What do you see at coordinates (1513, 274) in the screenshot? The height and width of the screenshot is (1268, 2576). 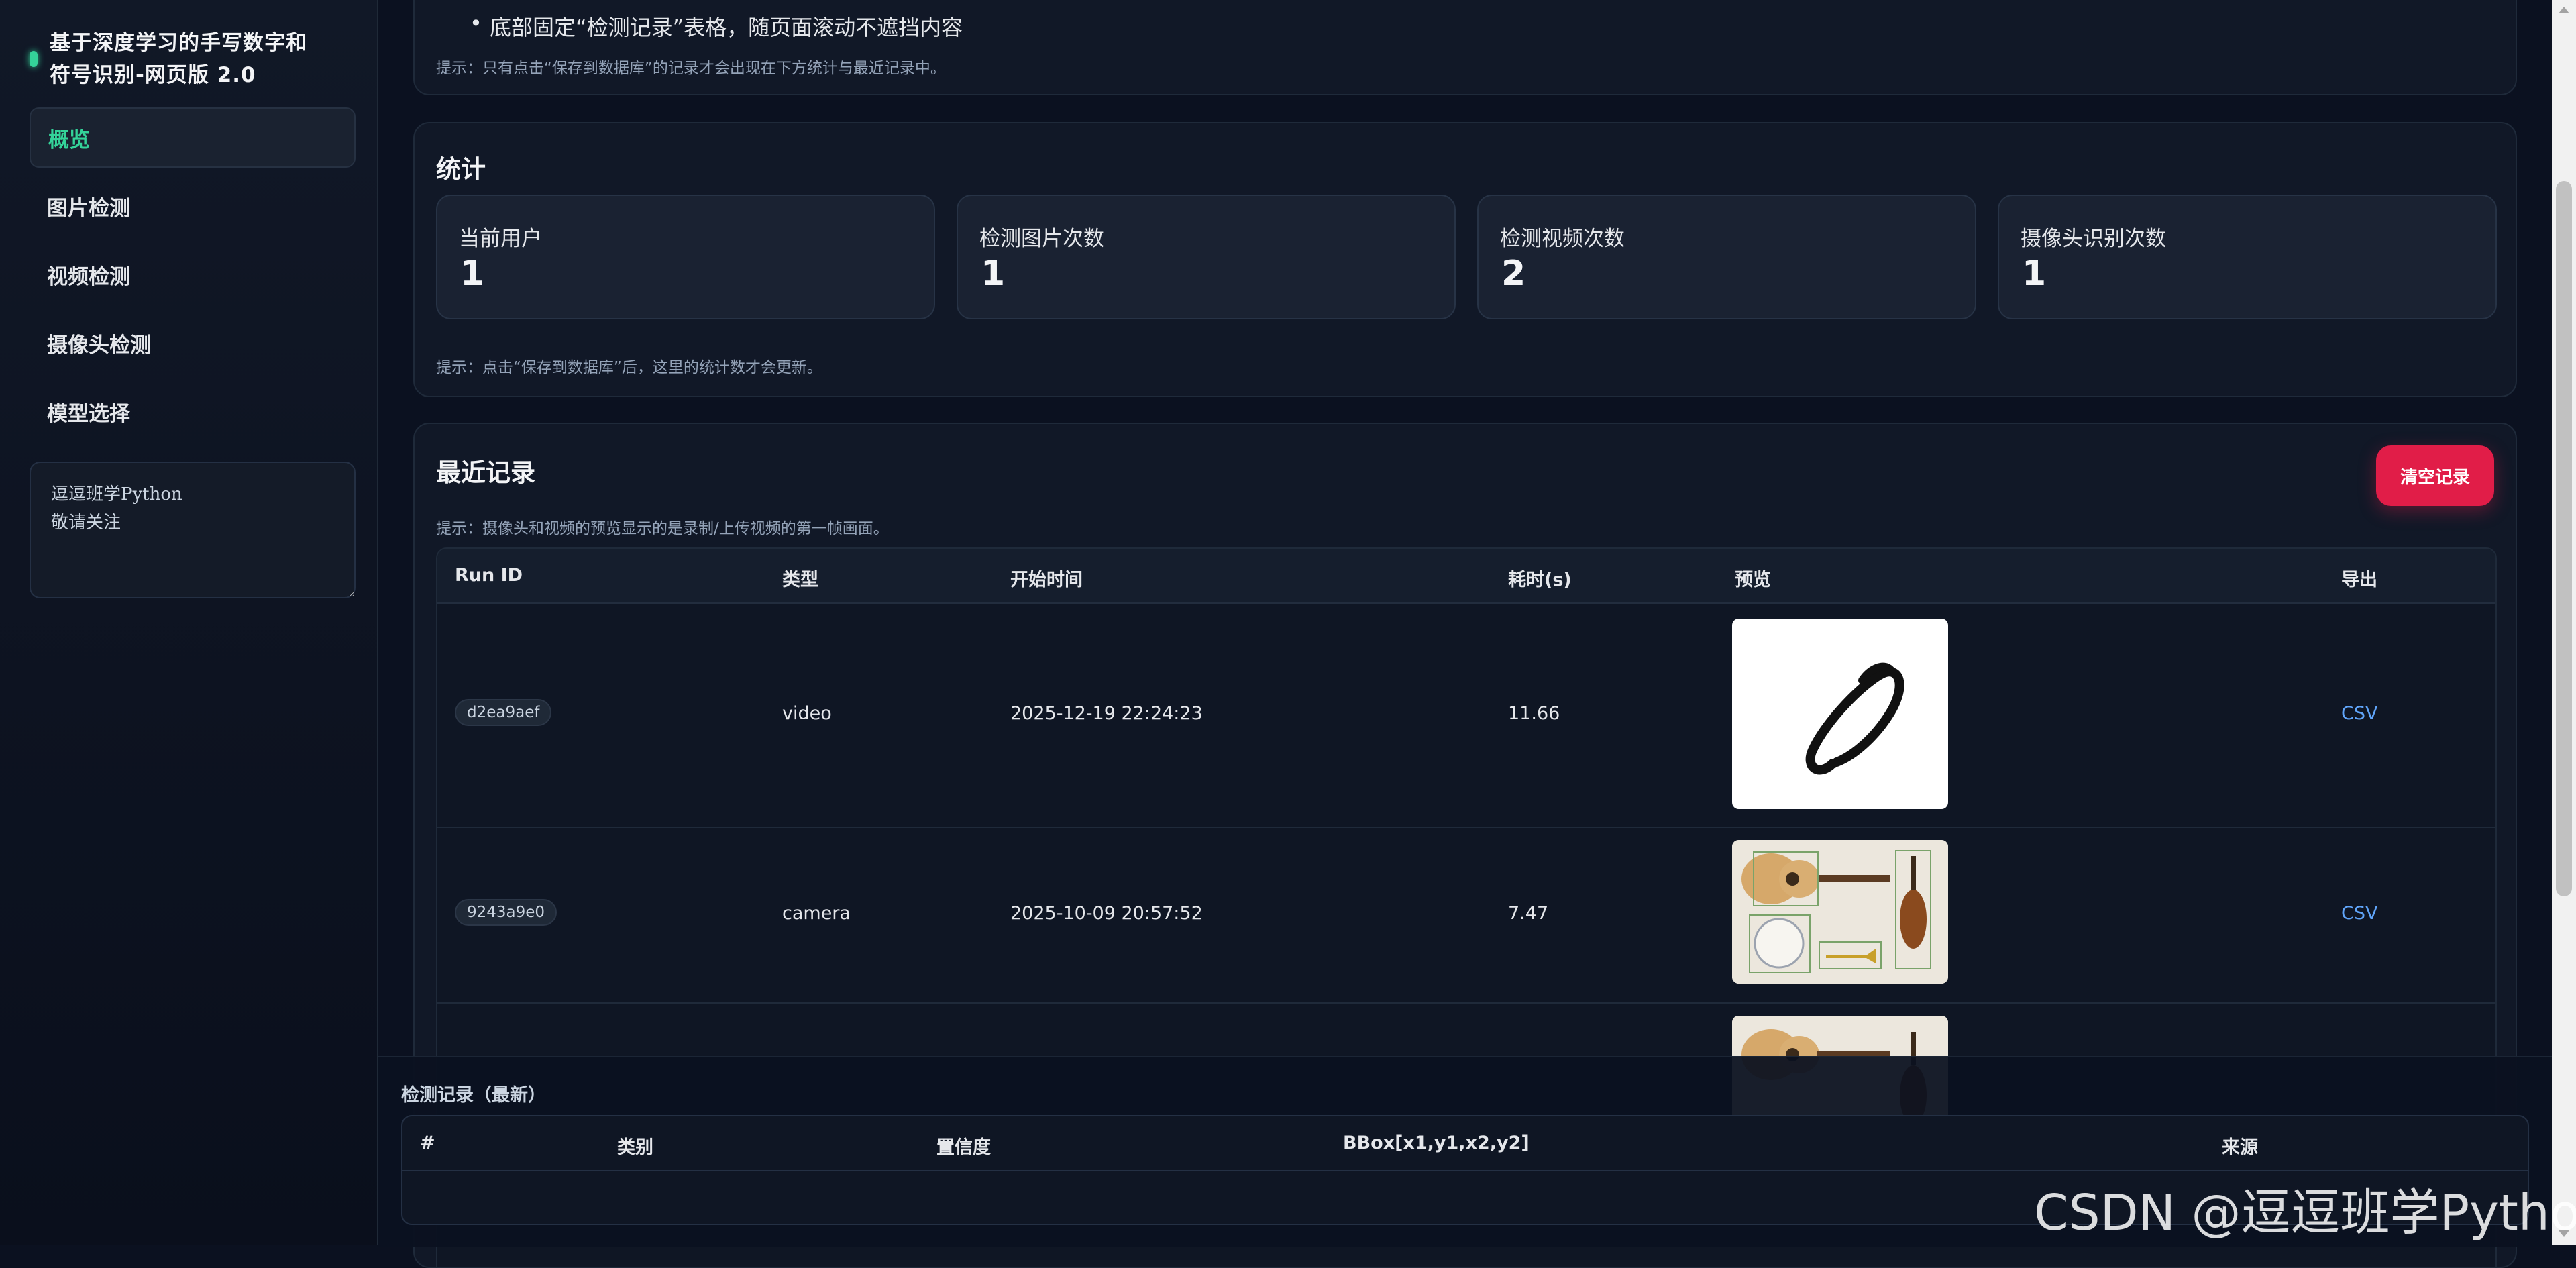 I see `stat-value: 2` at bounding box center [1513, 274].